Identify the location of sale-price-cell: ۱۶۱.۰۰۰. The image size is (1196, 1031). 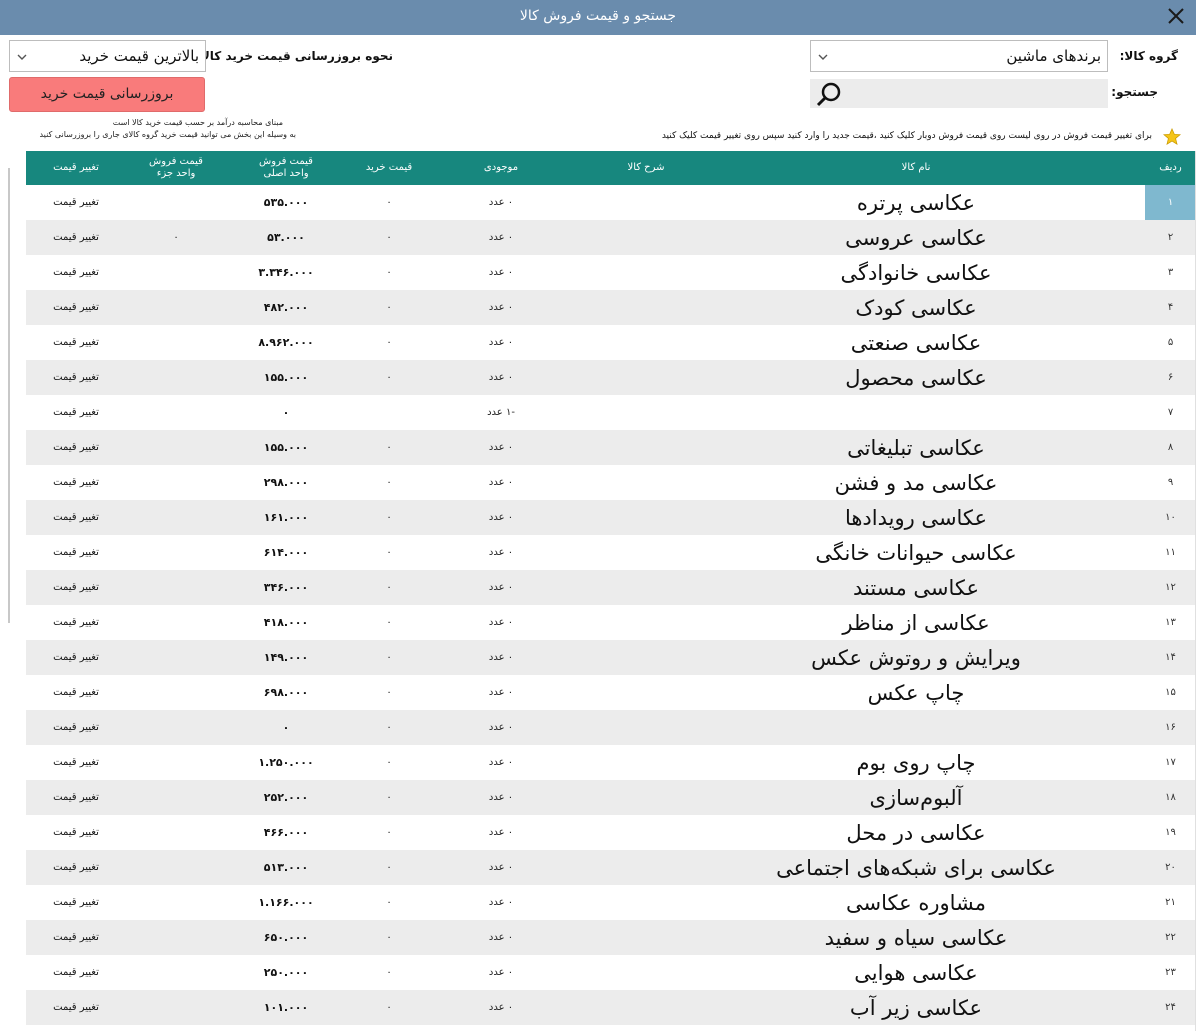
(286, 517).